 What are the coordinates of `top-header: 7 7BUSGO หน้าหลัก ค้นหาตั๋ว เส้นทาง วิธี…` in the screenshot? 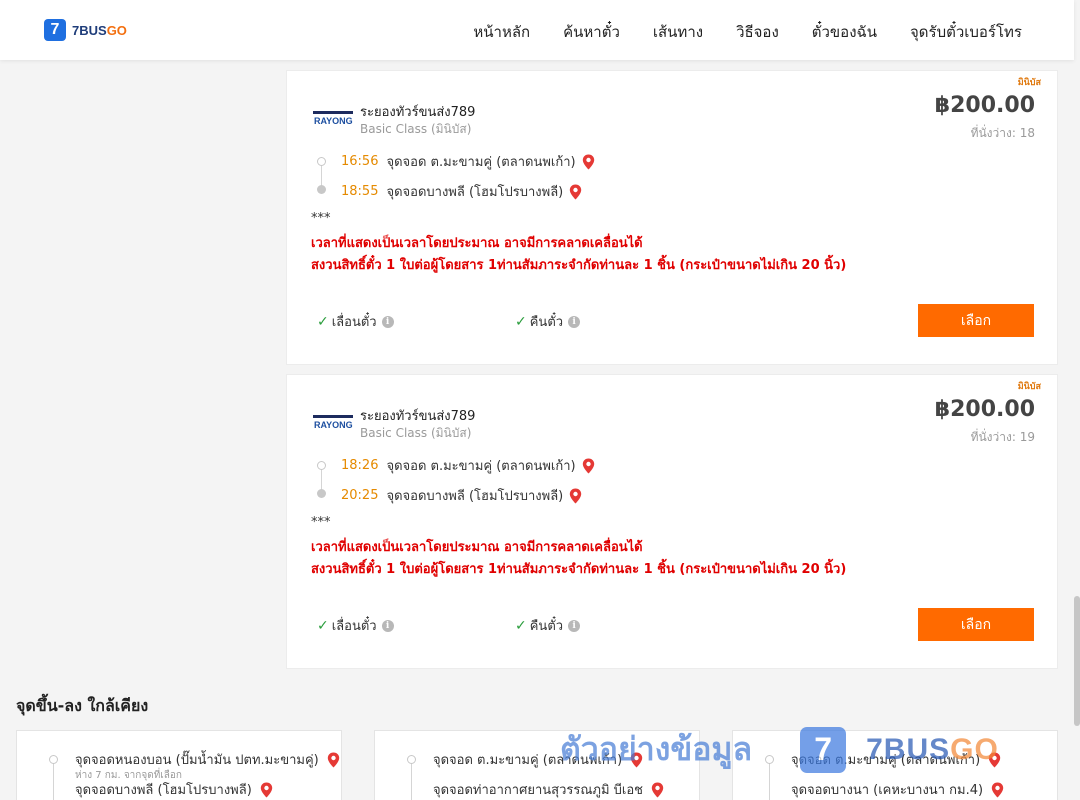 It's located at (537, 30).